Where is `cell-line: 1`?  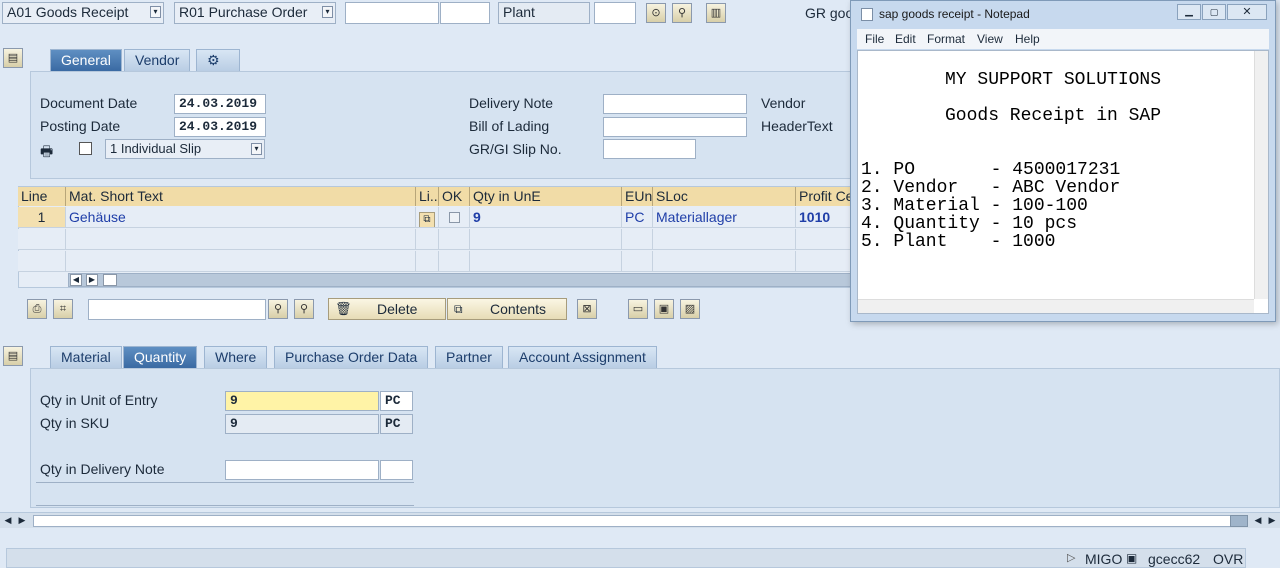
cell-line: 1 is located at coordinates (42, 217).